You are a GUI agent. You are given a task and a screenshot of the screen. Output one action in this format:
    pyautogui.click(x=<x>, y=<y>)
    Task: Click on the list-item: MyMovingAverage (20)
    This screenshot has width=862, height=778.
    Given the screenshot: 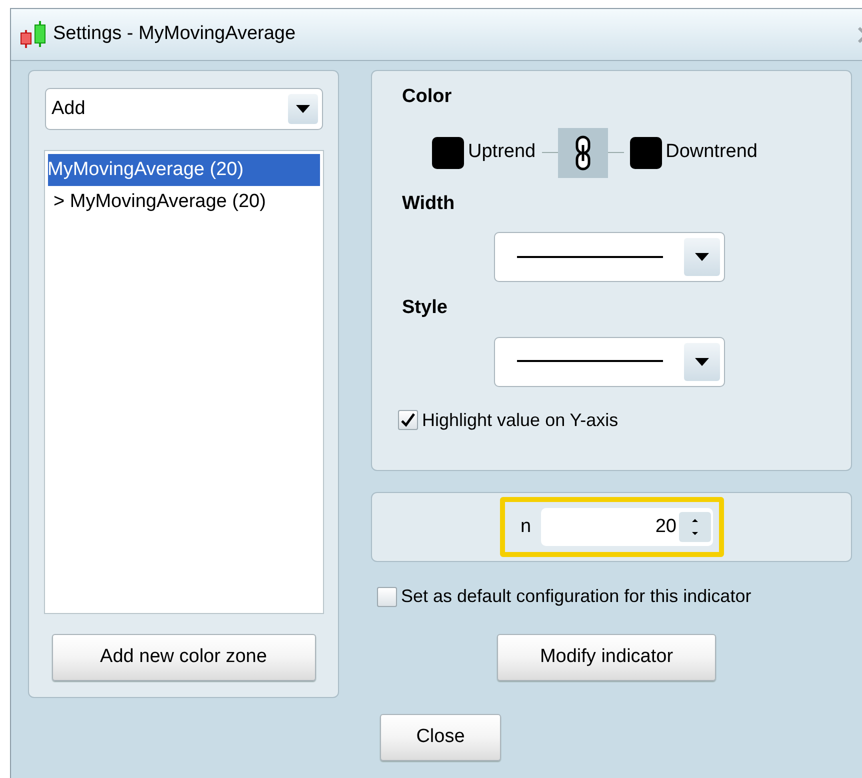 What is the action you would take?
    pyautogui.click(x=184, y=170)
    